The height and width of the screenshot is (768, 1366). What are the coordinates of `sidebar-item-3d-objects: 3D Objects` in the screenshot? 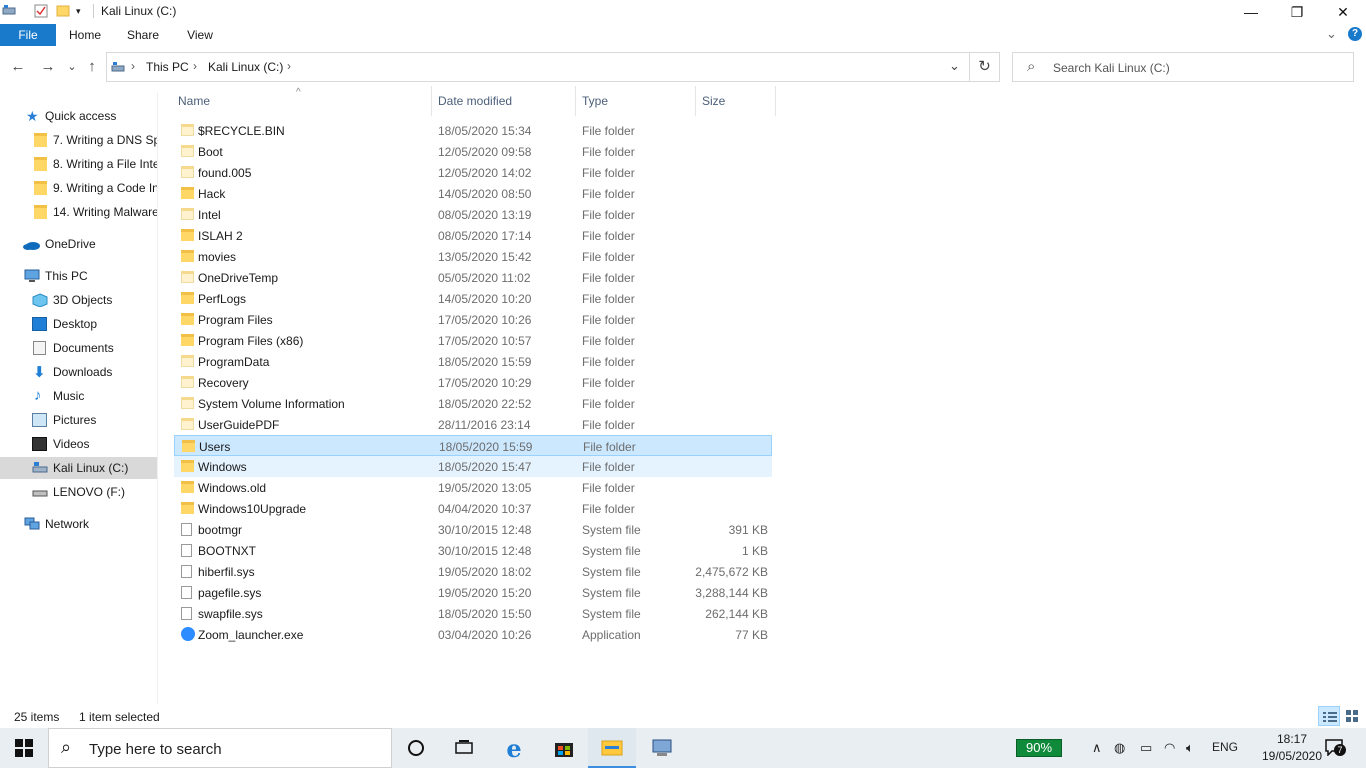 It's located at (78, 300).